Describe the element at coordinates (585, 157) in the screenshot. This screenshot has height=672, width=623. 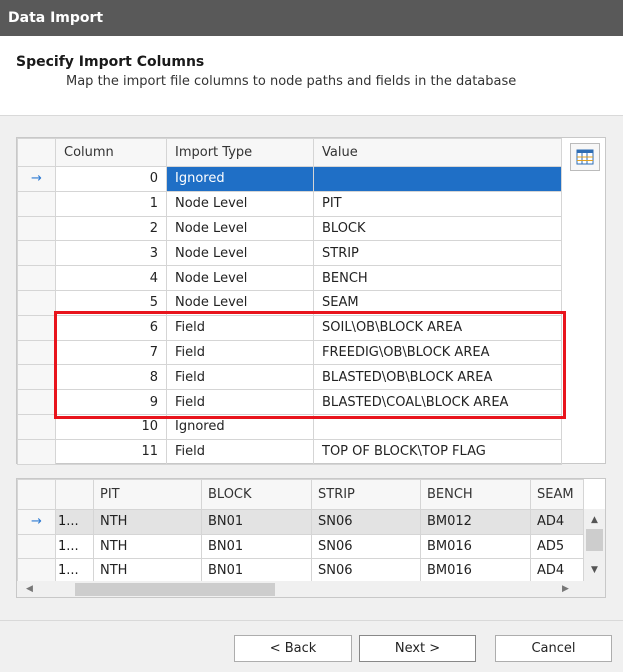
I see `column-chooser-button` at that location.